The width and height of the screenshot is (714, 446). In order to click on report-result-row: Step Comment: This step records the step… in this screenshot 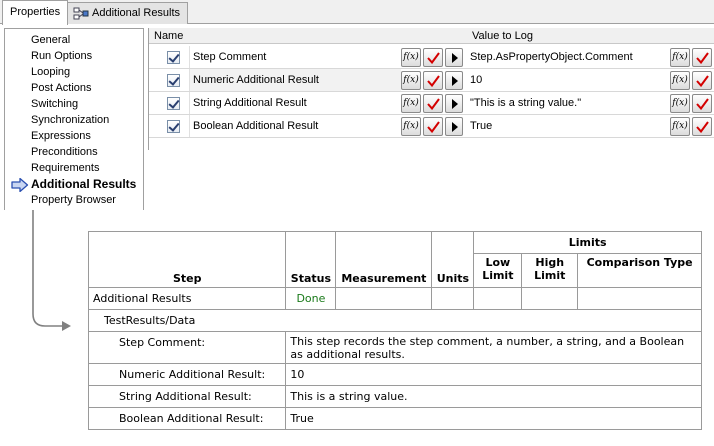, I will do `click(394, 347)`.